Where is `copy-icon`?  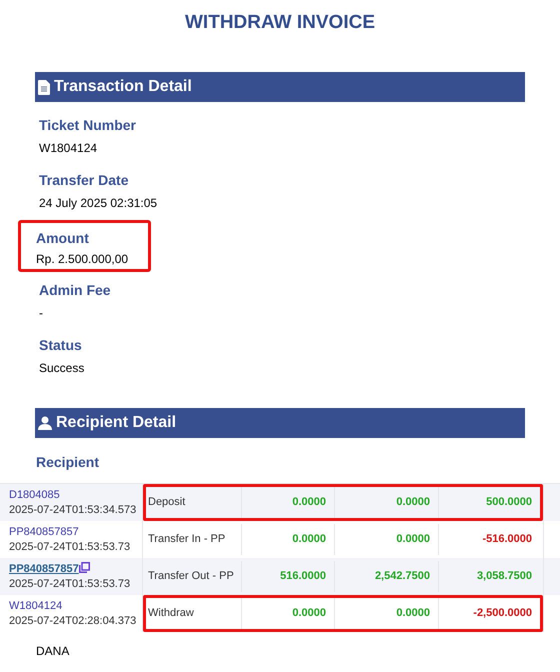
copy-icon is located at coordinates (84, 567).